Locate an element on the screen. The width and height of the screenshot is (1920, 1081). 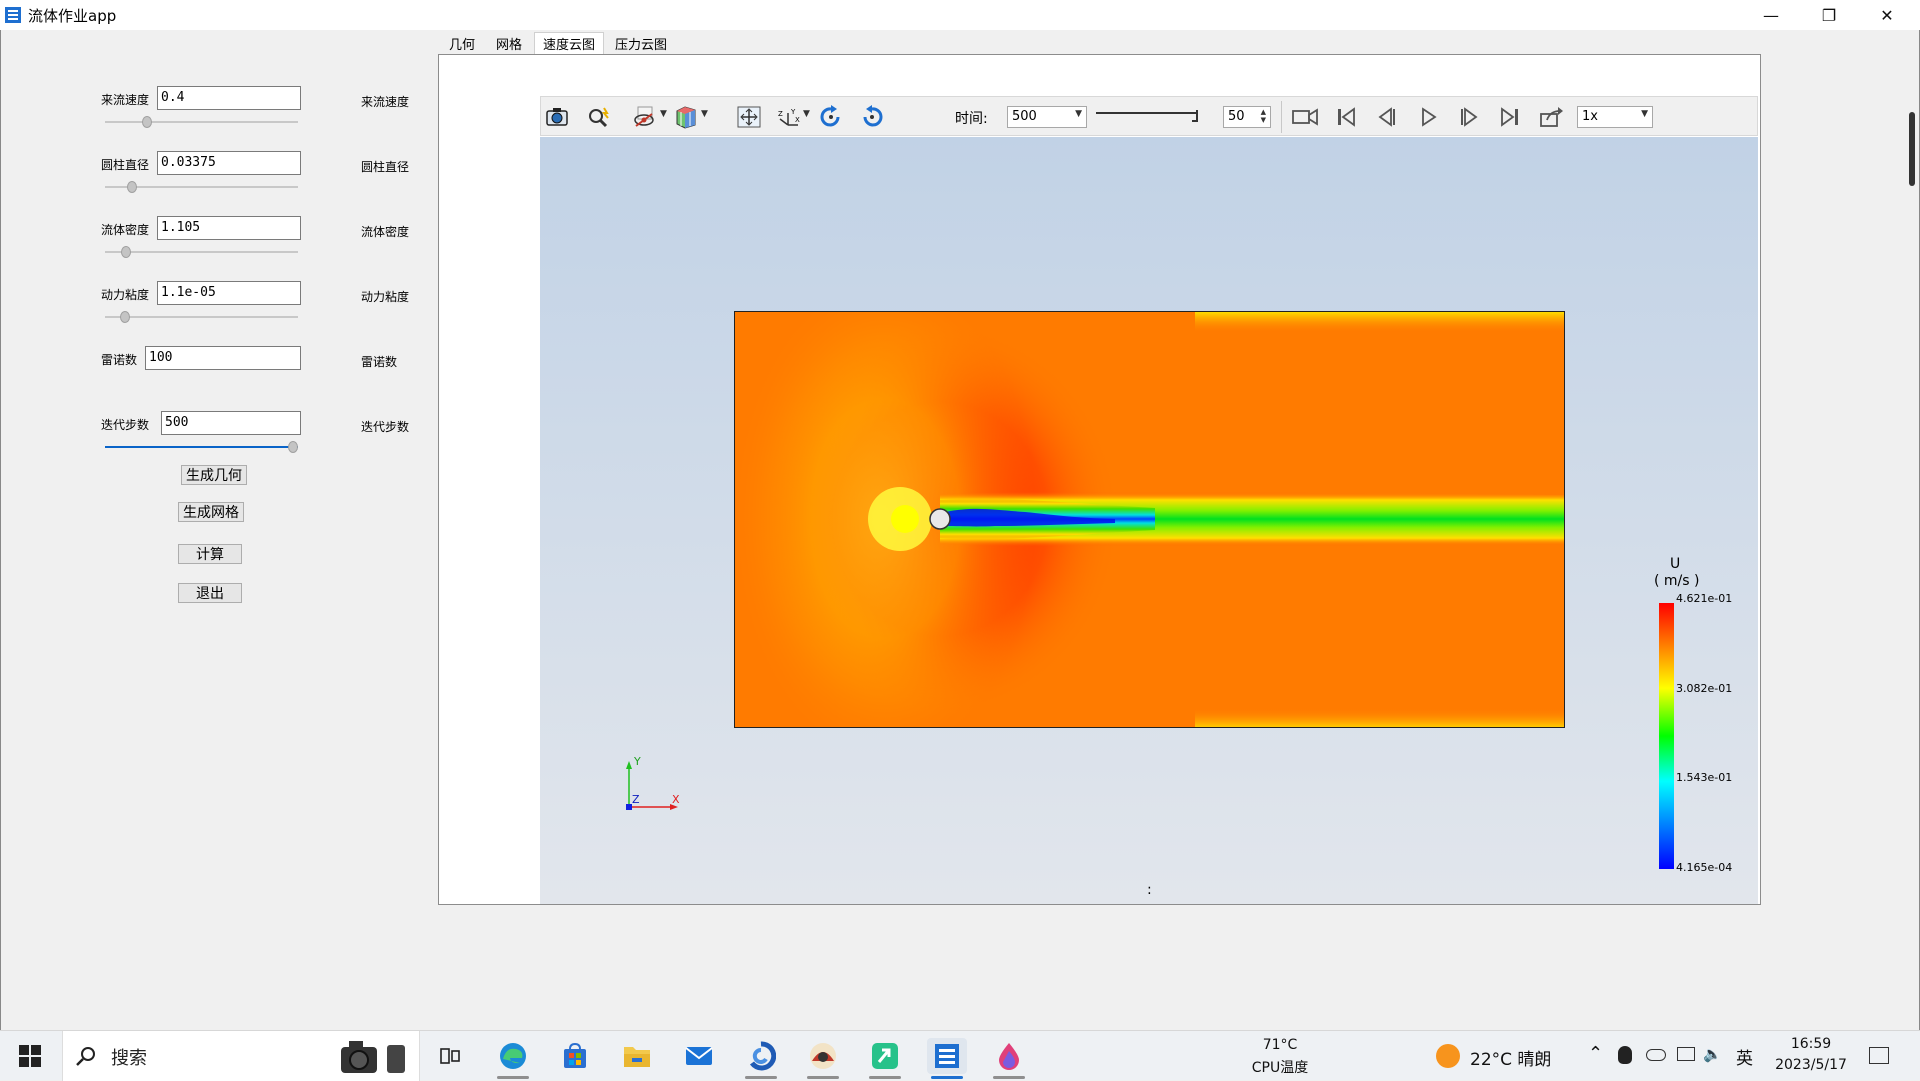
colorbar is located at coordinates (1666, 736).